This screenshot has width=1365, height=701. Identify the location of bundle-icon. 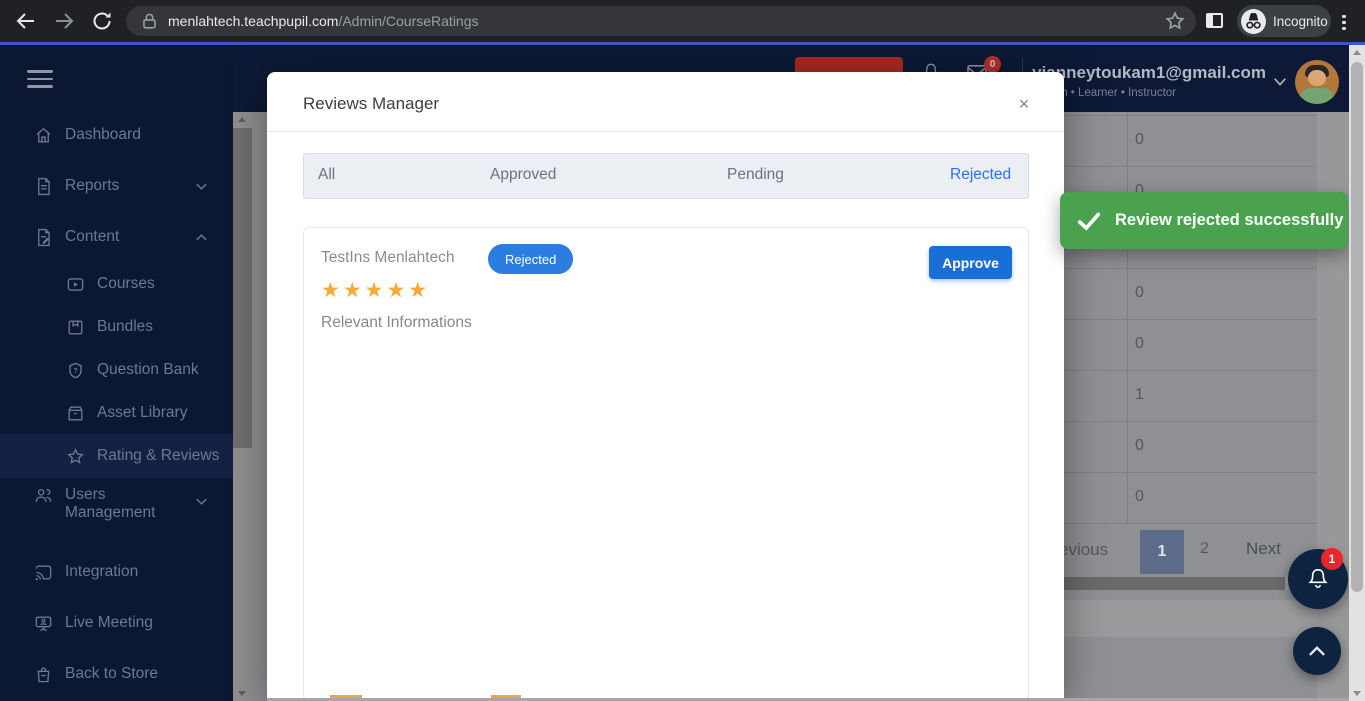
(75, 327).